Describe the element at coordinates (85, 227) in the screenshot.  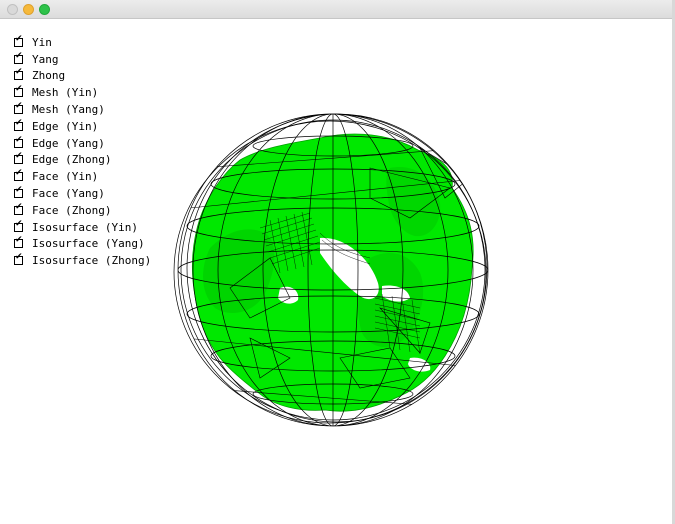
I see `toggle-label: Isosurface (Yin)` at that location.